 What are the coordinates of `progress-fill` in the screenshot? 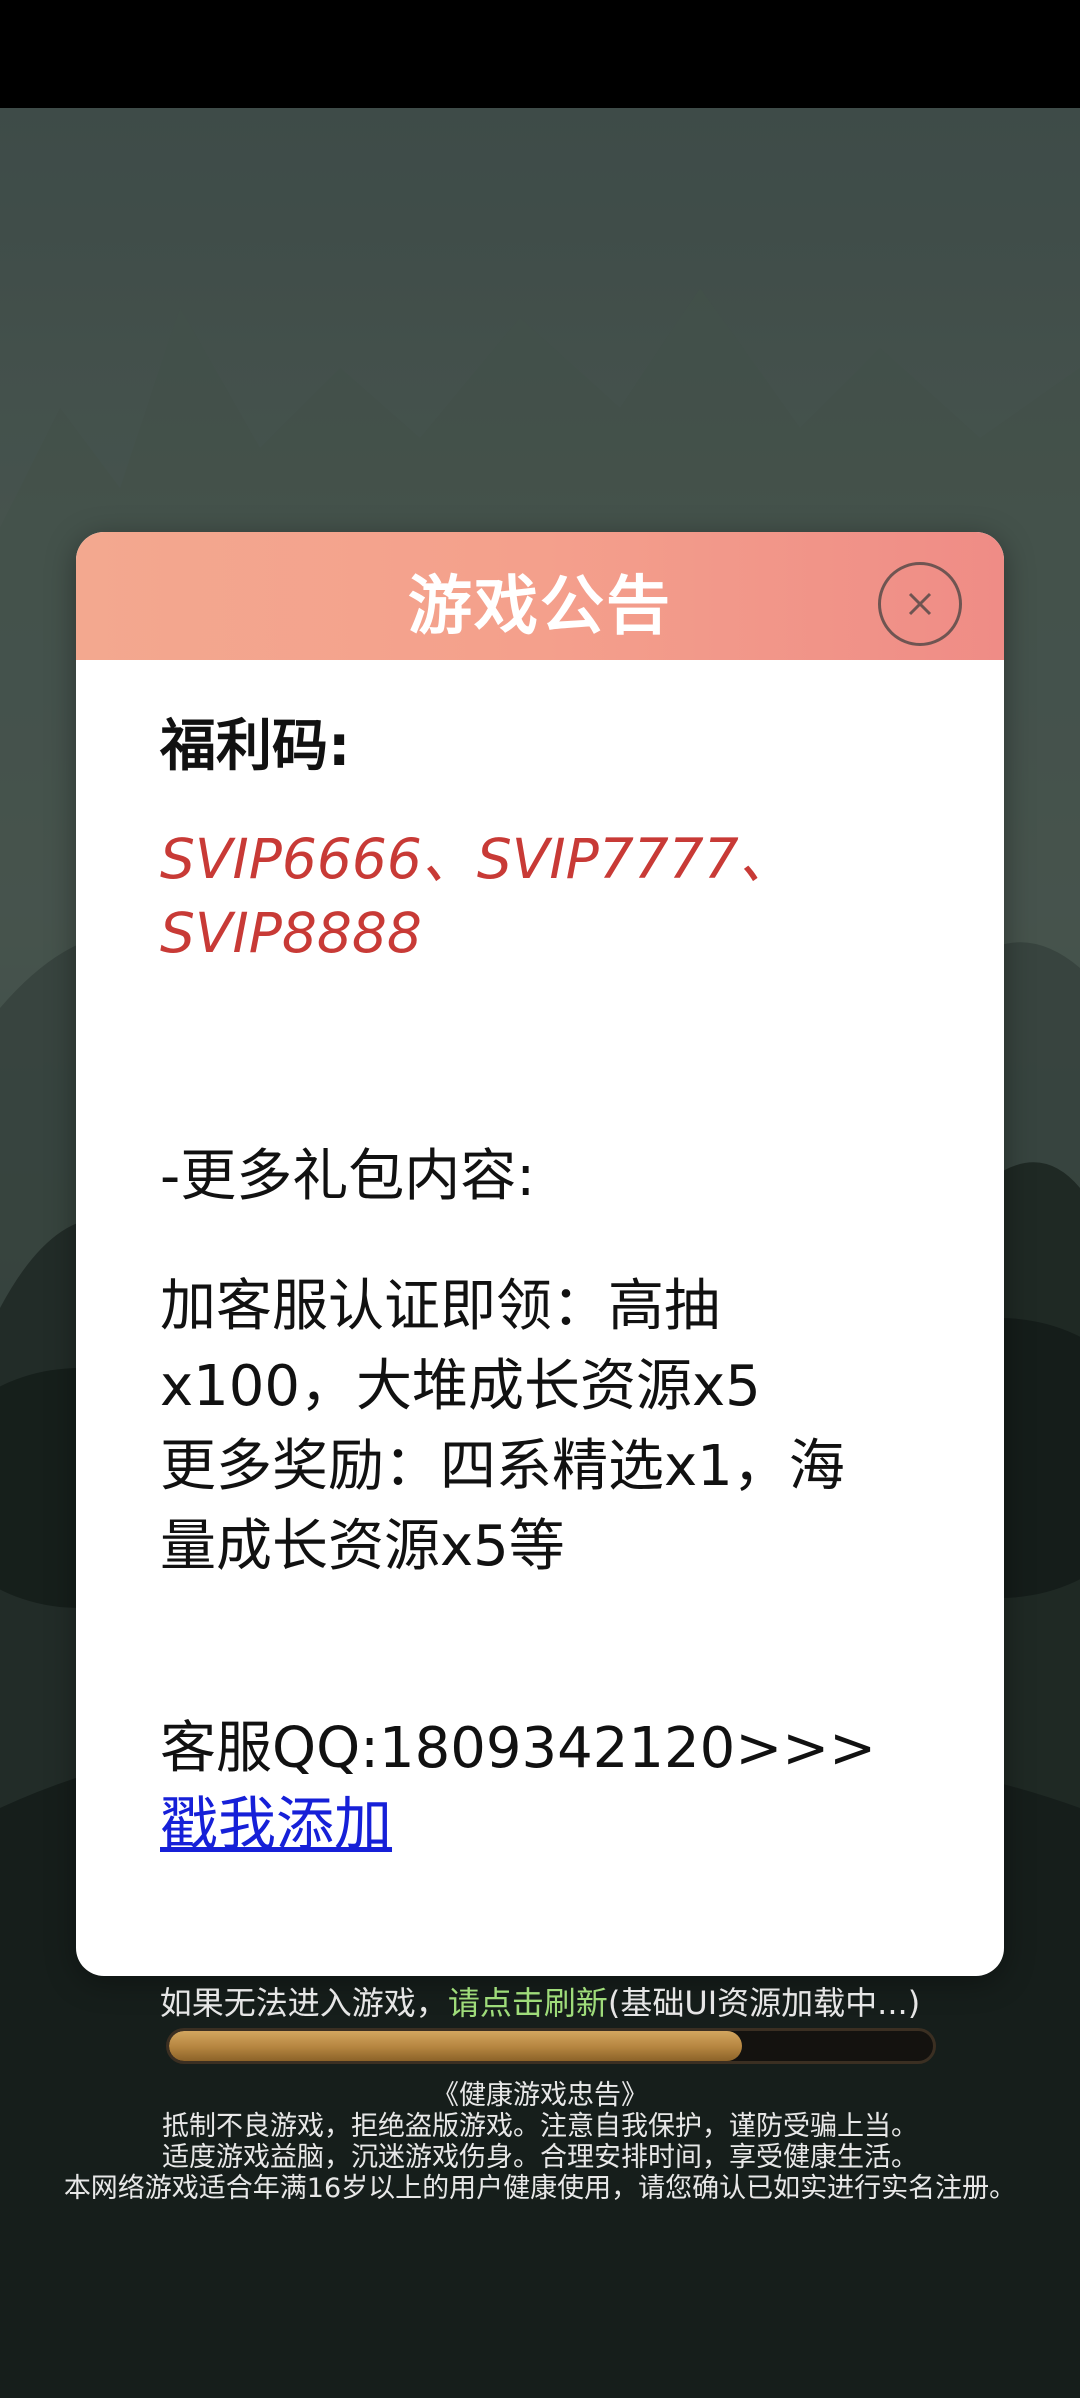 It's located at (455, 2046).